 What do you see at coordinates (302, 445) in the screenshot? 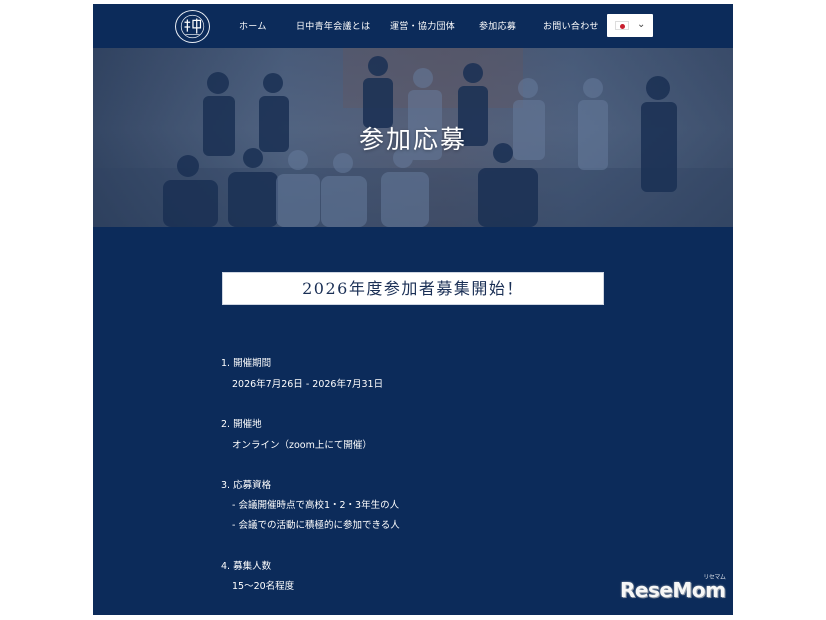
I see `section-value-venue: オンライン（zoom上にて開催）` at bounding box center [302, 445].